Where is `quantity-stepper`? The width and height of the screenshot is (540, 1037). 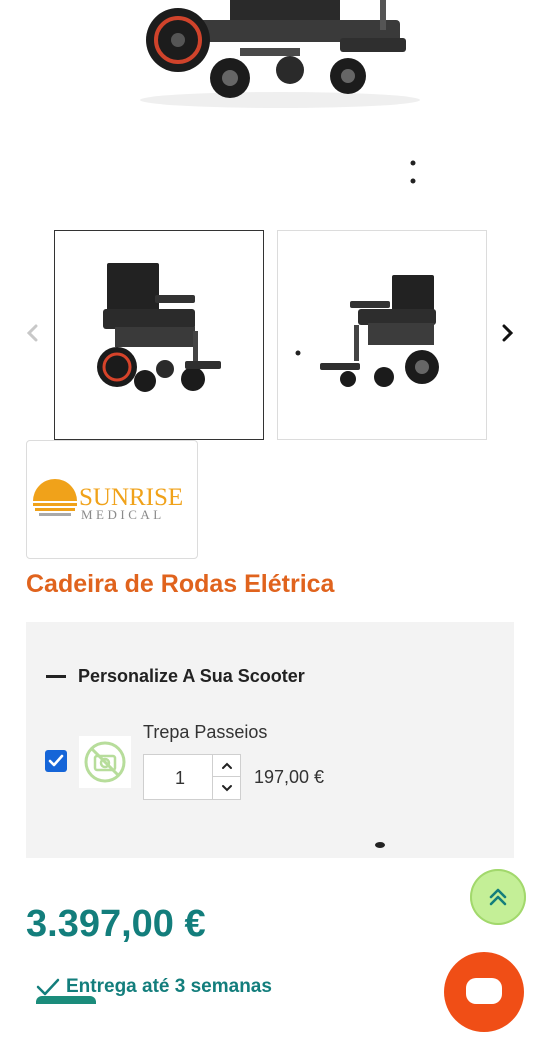
quantity-stepper is located at coordinates (192, 777).